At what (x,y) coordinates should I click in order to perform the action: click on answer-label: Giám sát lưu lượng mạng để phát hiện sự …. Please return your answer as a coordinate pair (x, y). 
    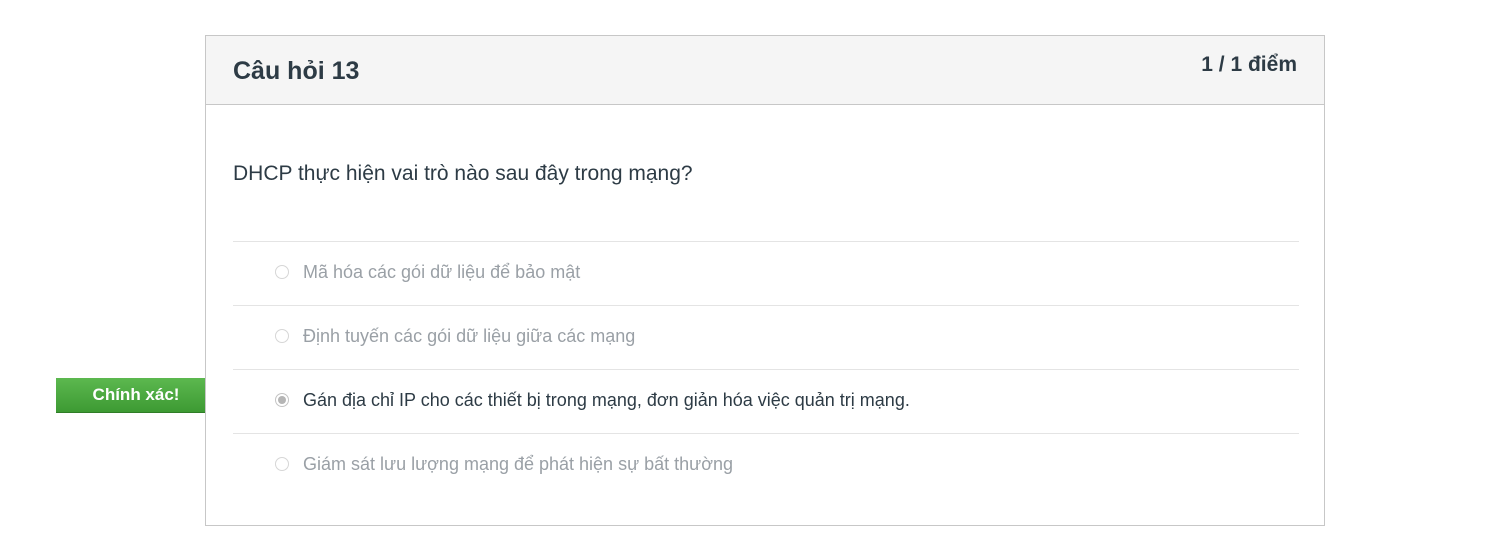
    Looking at the image, I should click on (518, 464).